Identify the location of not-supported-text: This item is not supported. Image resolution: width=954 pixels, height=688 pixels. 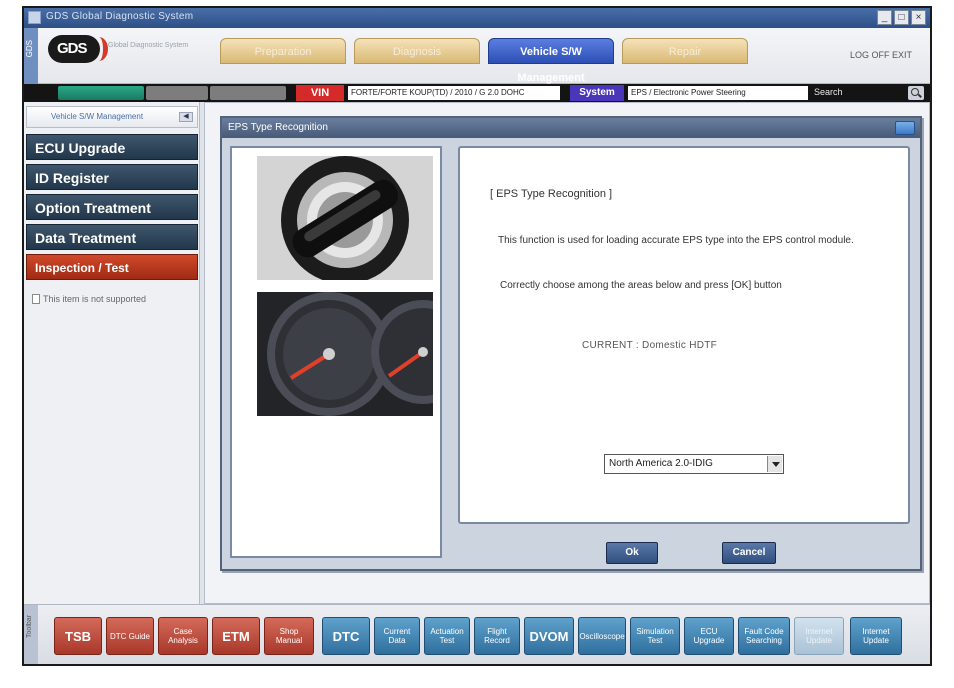
(95, 299).